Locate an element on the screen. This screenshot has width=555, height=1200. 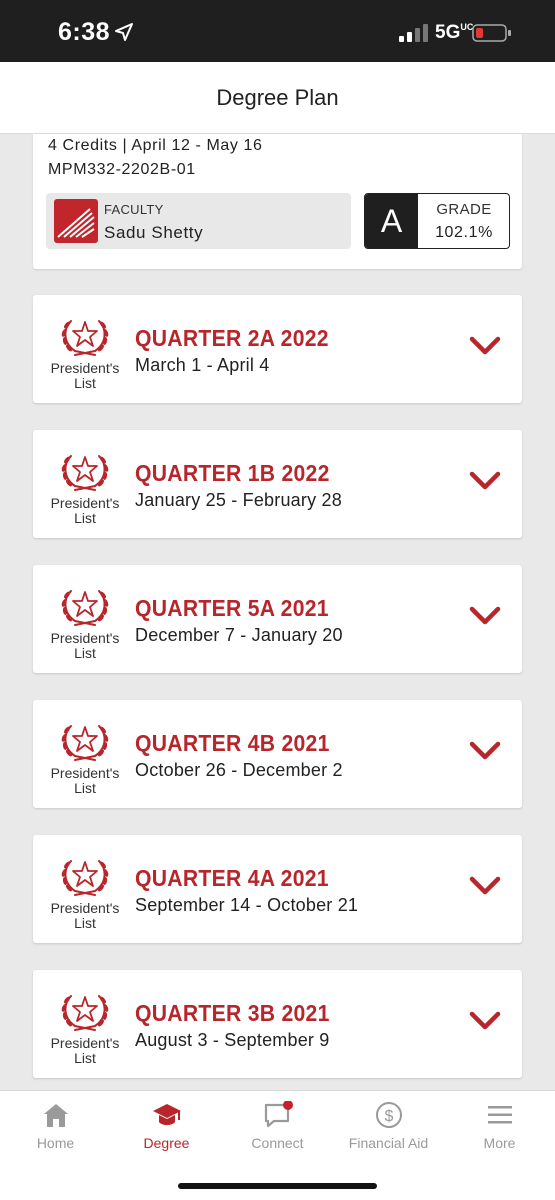
dollar-icon: $ is located at coordinates (388, 1115).